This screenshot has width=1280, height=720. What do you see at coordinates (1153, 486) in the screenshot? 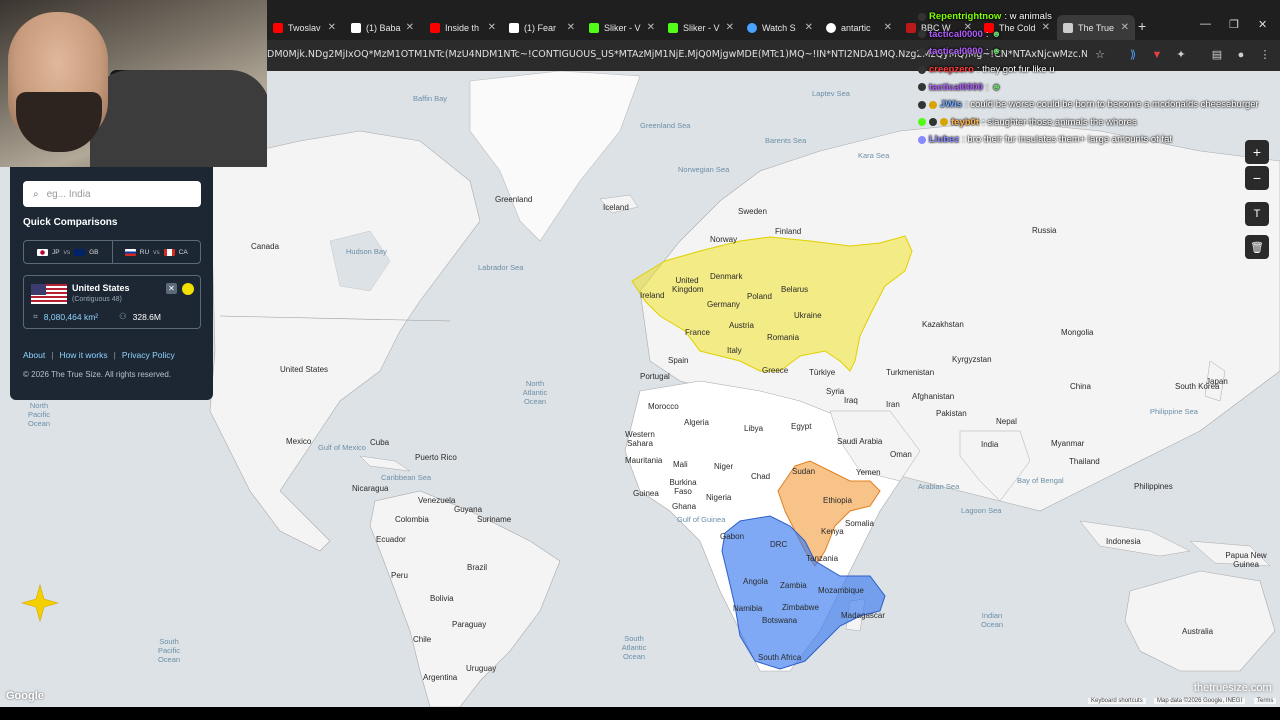
I see `map-label-philippines: Philippines` at bounding box center [1153, 486].